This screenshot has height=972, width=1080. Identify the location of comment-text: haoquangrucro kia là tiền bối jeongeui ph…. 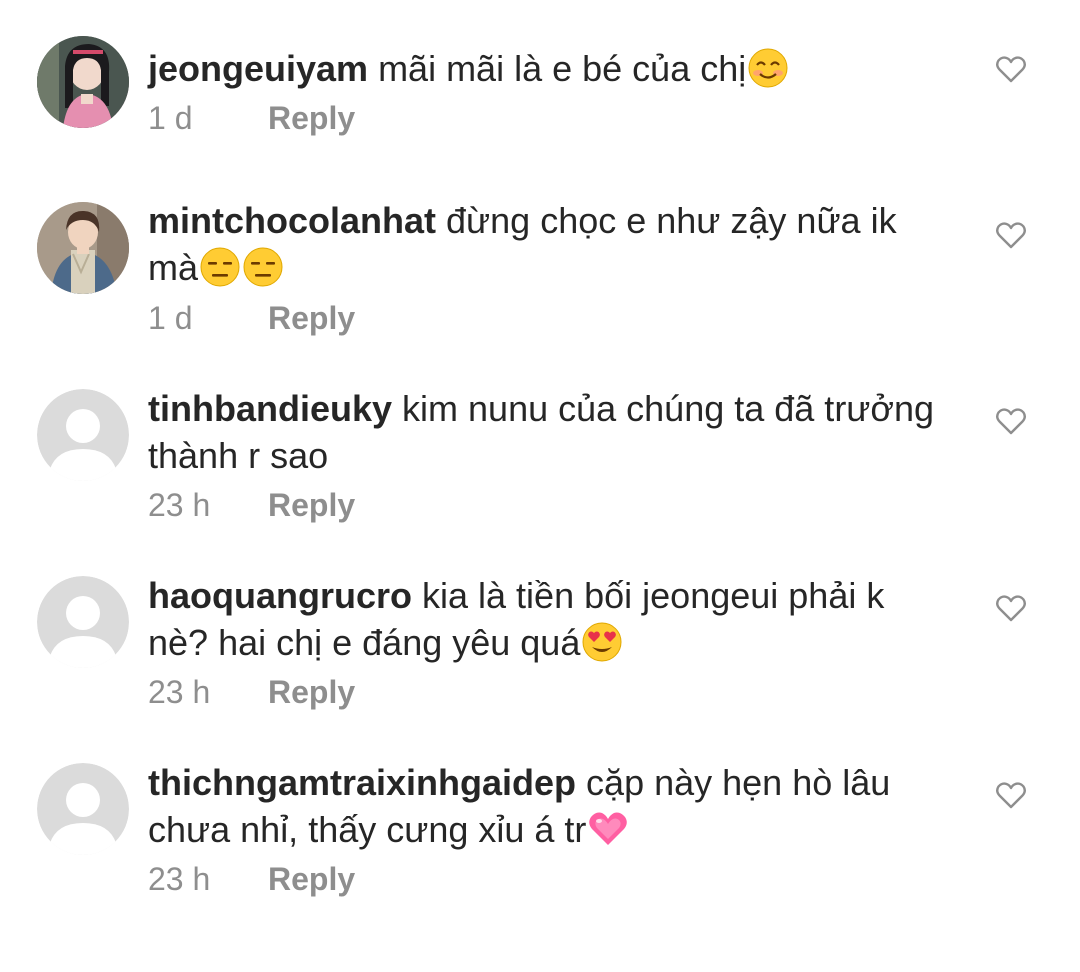
(548, 619).